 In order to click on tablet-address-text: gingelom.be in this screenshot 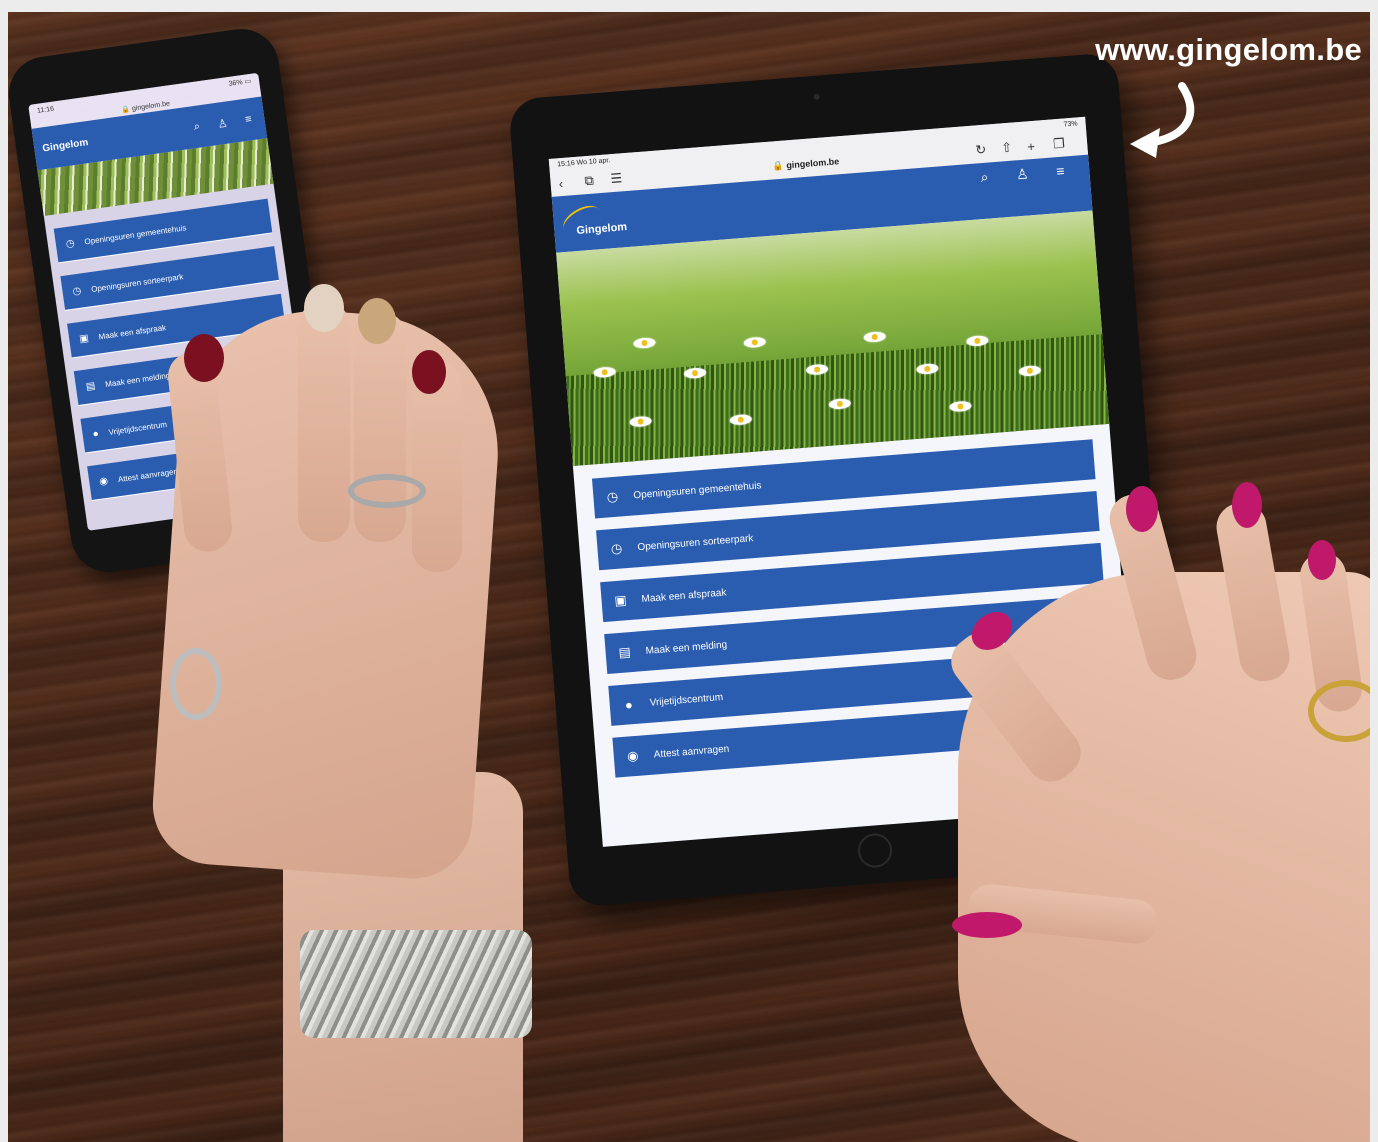, I will do `click(812, 162)`.